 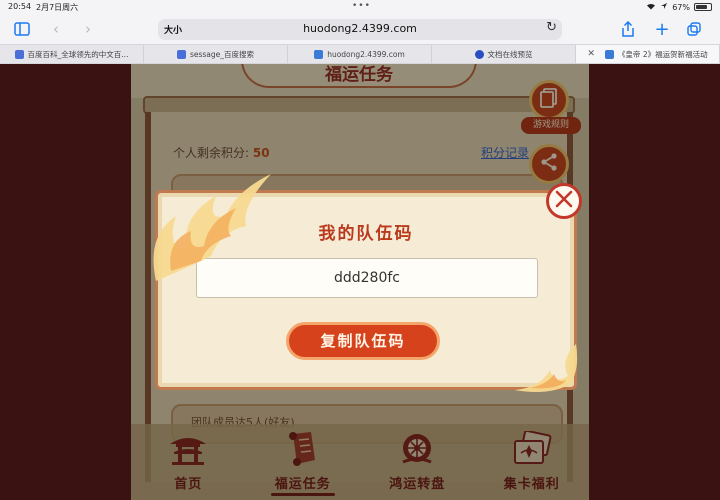 I want to click on browser-toolbar: ‹ › 大小 huodong2.4399.com ↻ +, so click(x=360, y=29).